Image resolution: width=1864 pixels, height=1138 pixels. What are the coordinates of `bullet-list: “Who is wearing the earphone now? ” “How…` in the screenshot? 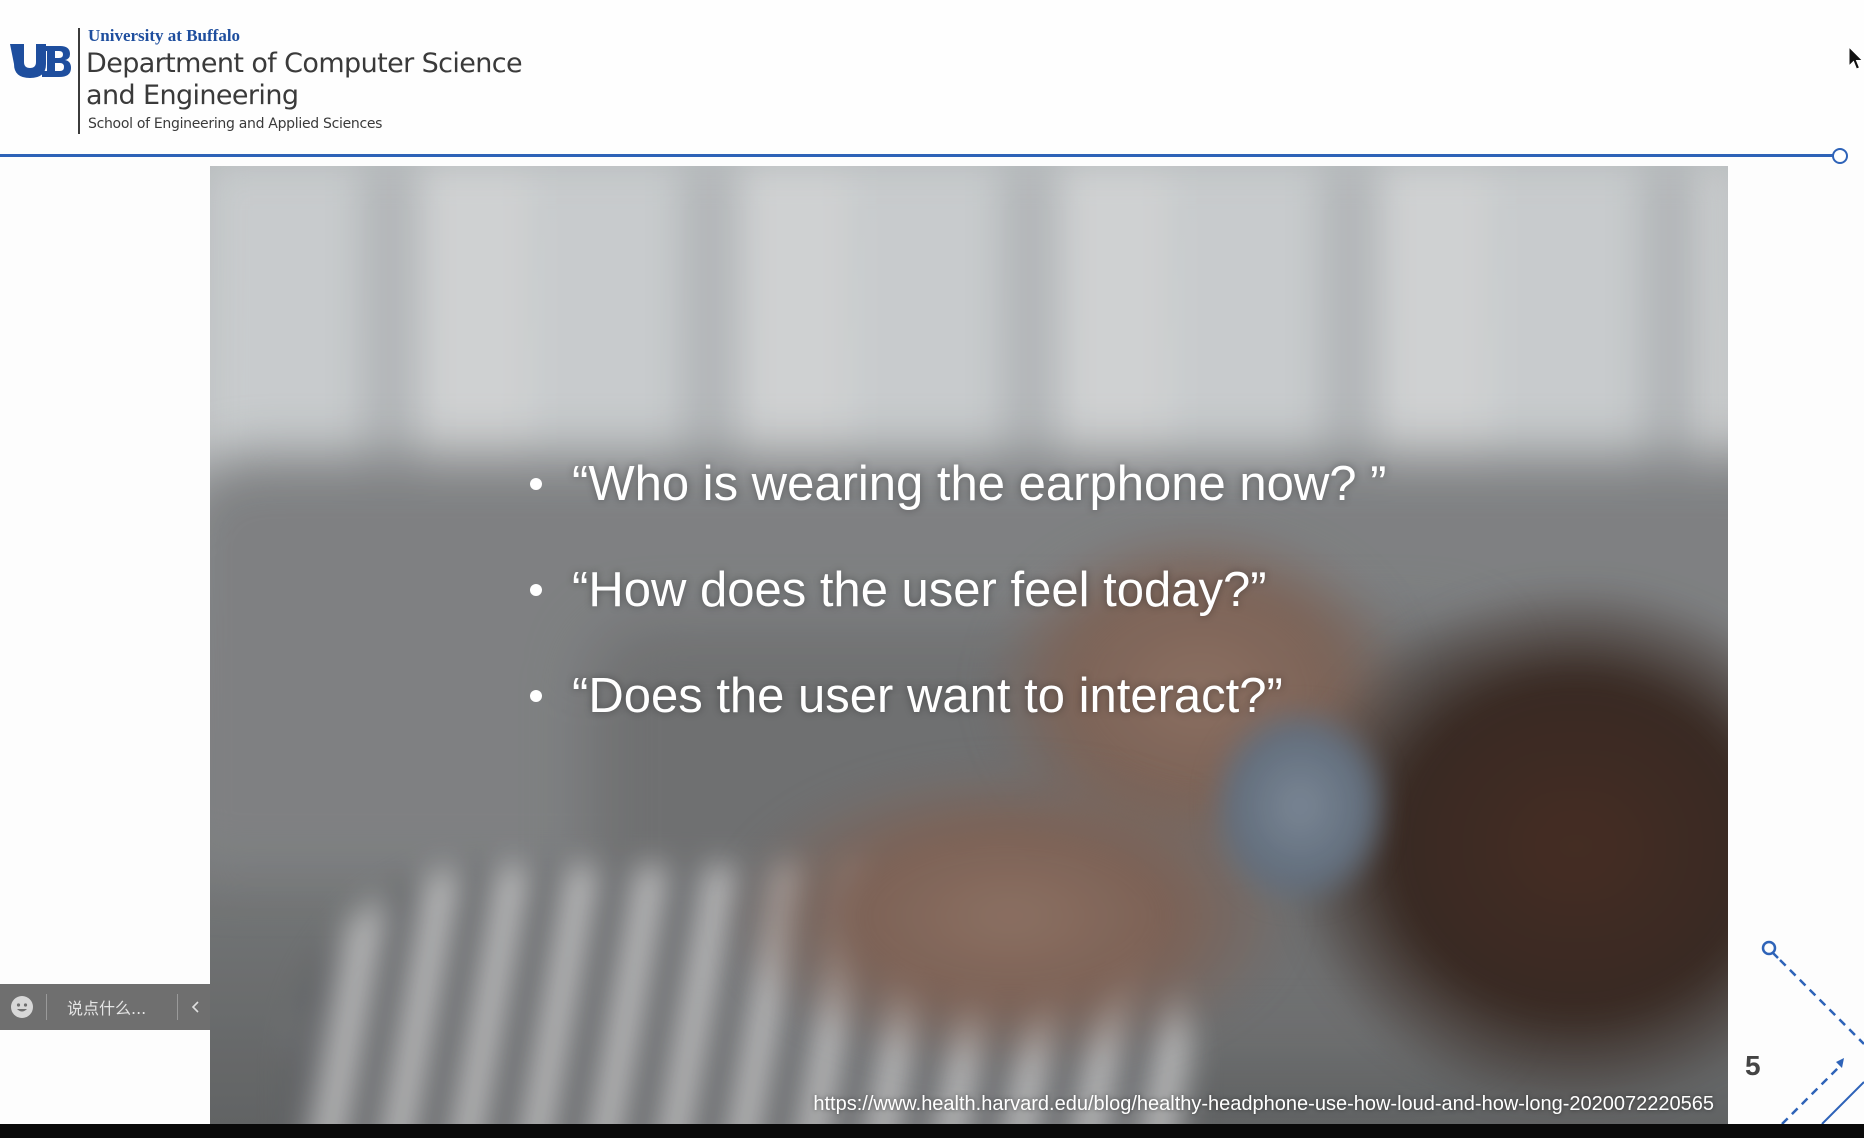 It's located at (978, 615).